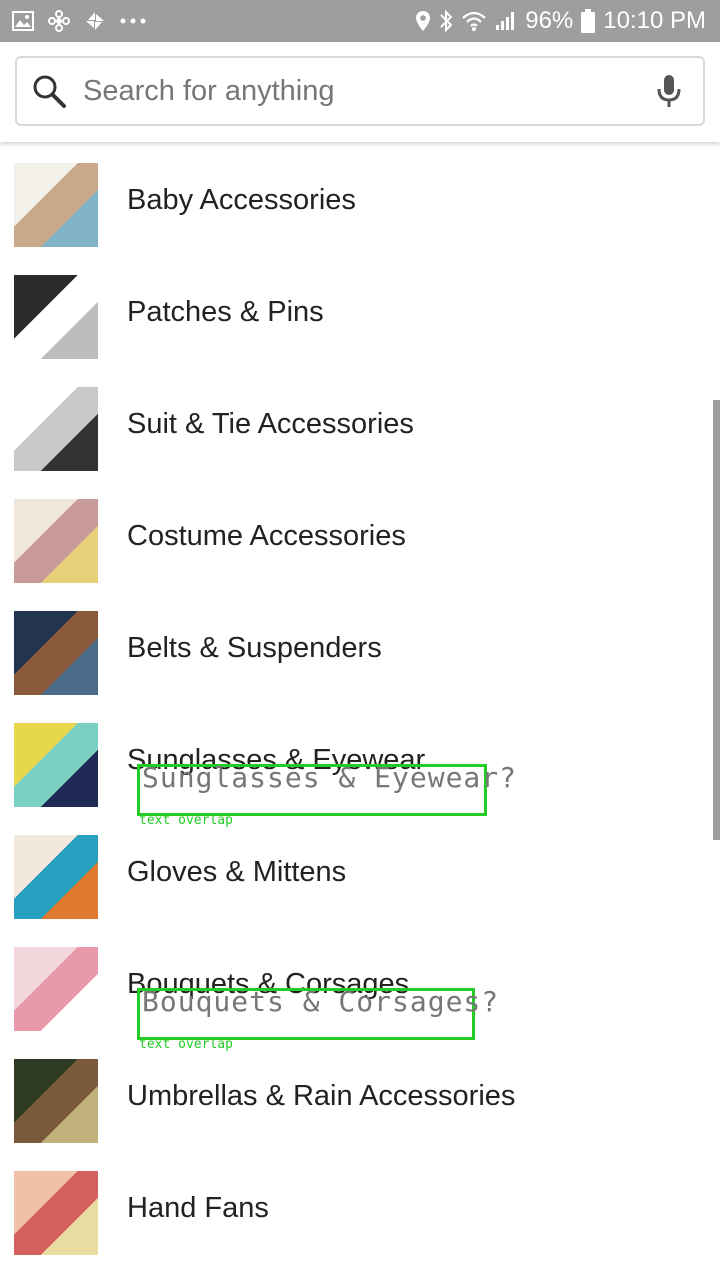 The image size is (720, 1280). What do you see at coordinates (360, 206) in the screenshot?
I see `category-row: Baby Accessories` at bounding box center [360, 206].